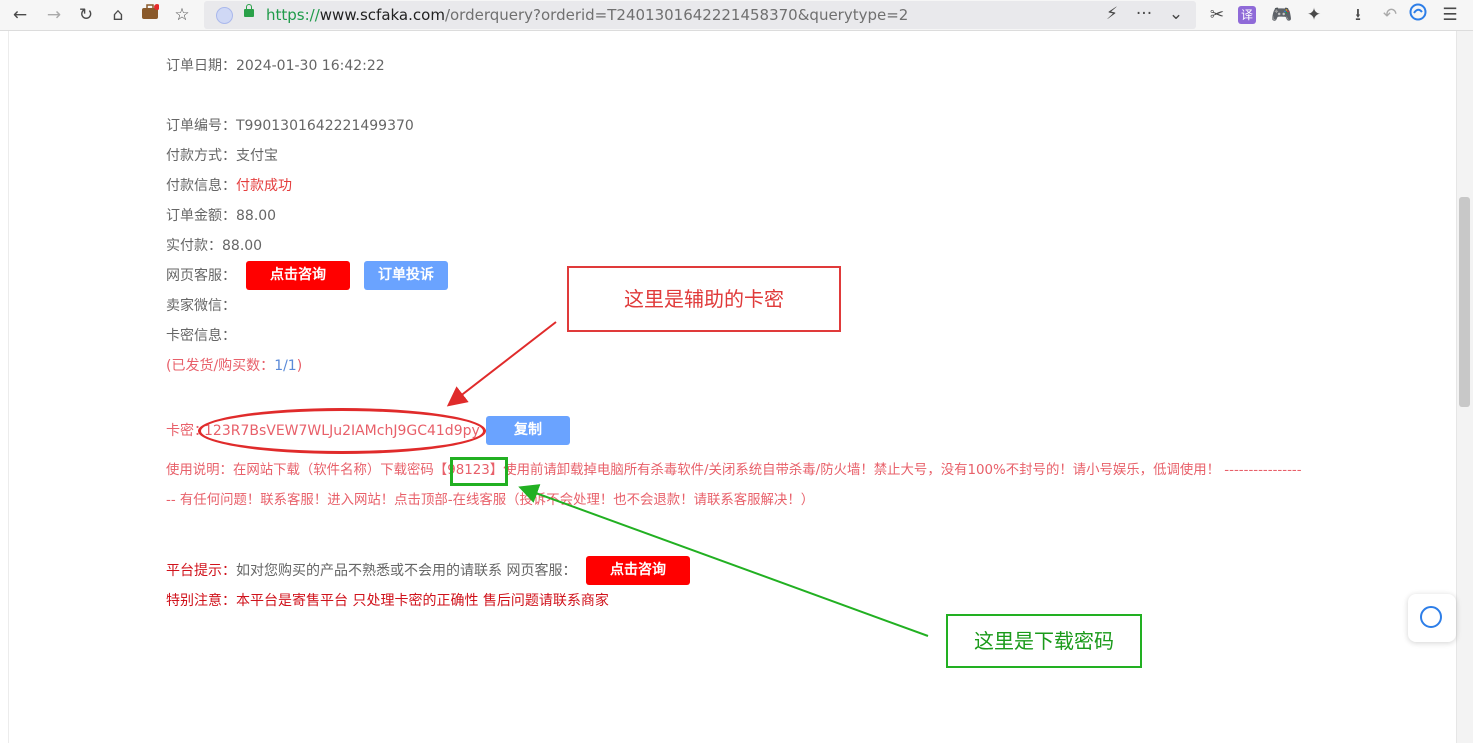  What do you see at coordinates (342, 431) in the screenshot?
I see `card-key-highlight-ellipse` at bounding box center [342, 431].